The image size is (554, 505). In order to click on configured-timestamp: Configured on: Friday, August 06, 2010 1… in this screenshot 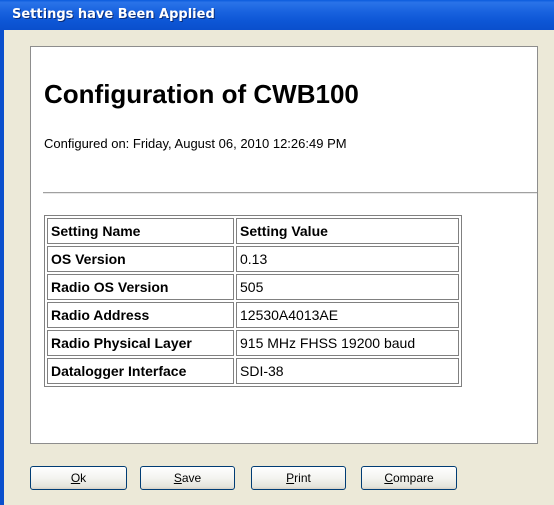, I will do `click(195, 143)`.